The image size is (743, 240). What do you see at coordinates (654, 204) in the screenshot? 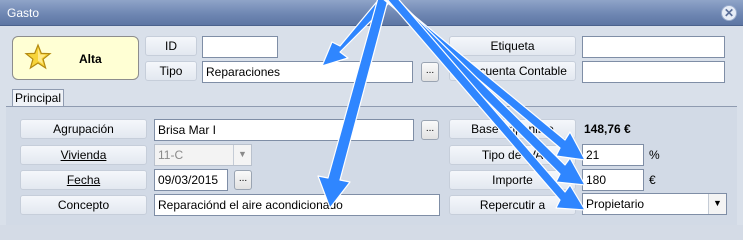
I see `repercutir-select: Propietario ▼` at bounding box center [654, 204].